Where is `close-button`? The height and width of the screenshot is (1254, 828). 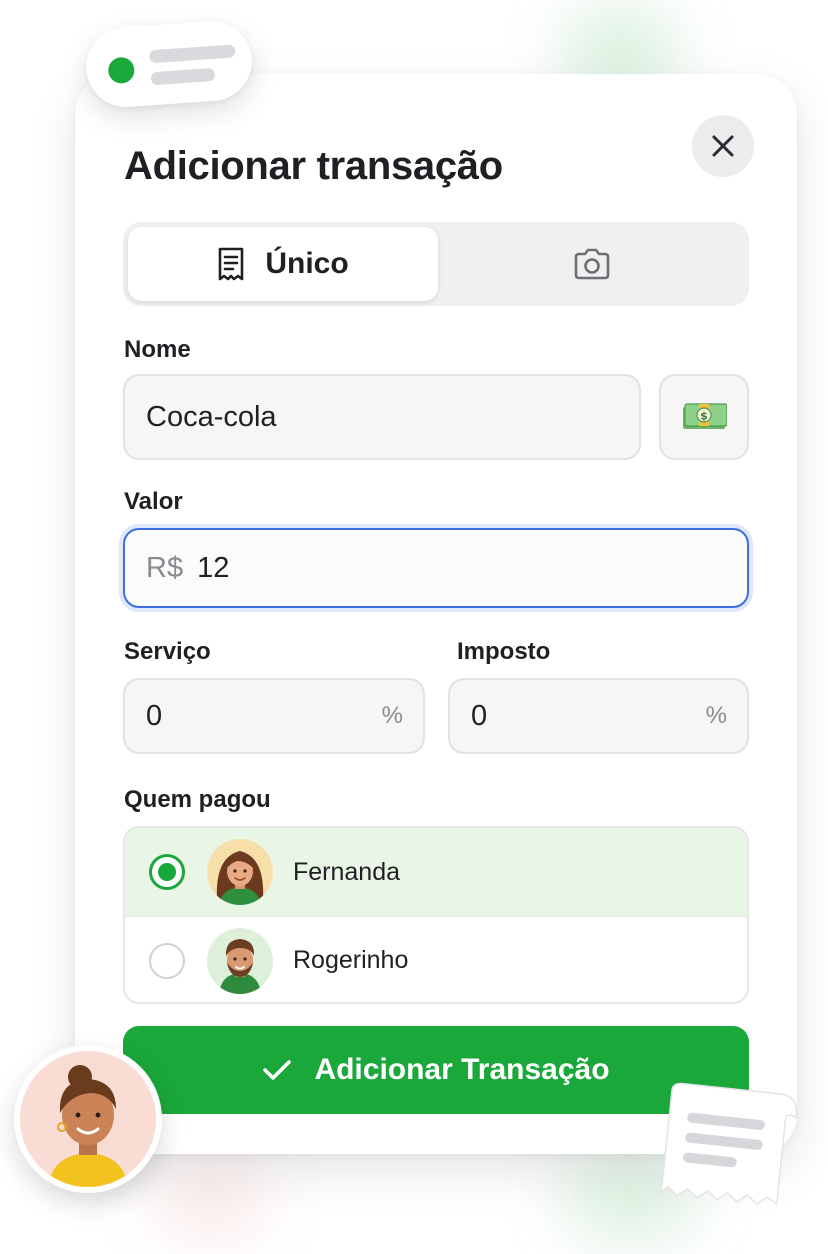
close-button is located at coordinates (723, 146).